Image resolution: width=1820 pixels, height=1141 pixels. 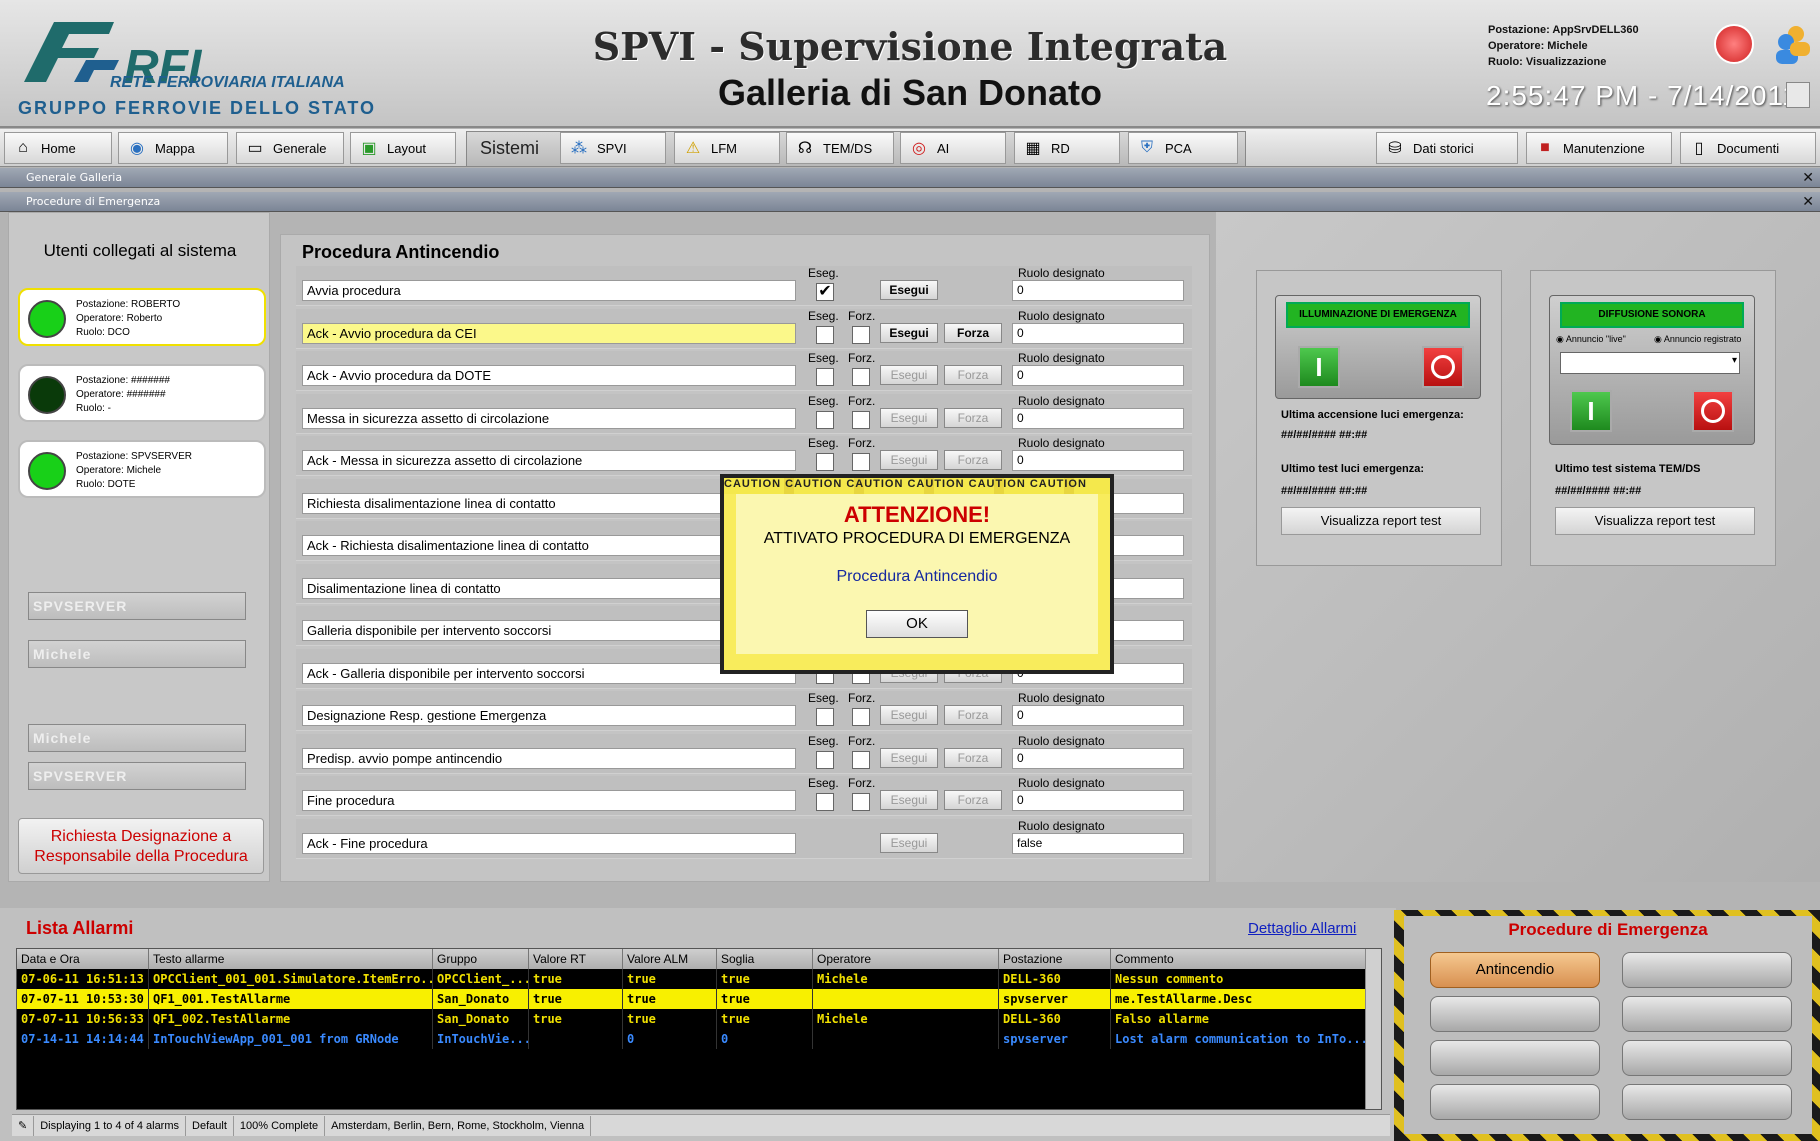 I want to click on column-header: Gruppo, so click(x=481, y=959).